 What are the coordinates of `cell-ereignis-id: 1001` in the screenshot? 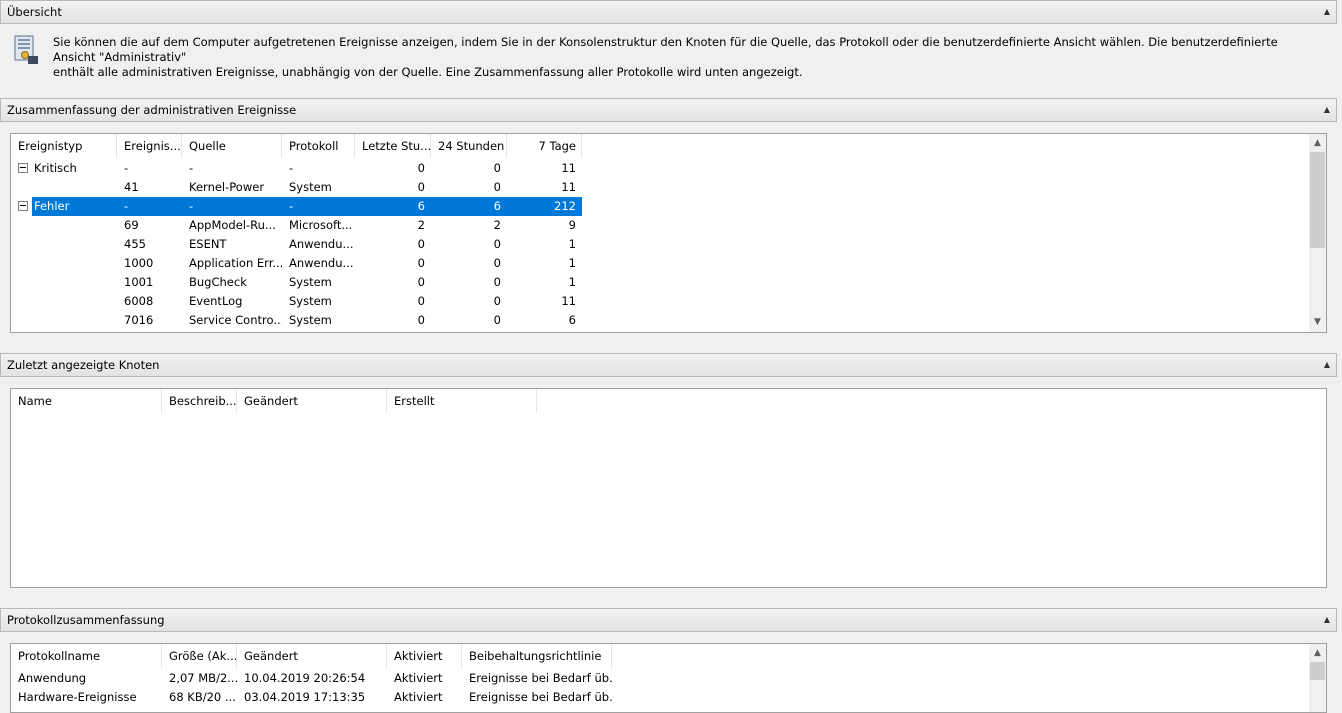 It's located at (139, 282).